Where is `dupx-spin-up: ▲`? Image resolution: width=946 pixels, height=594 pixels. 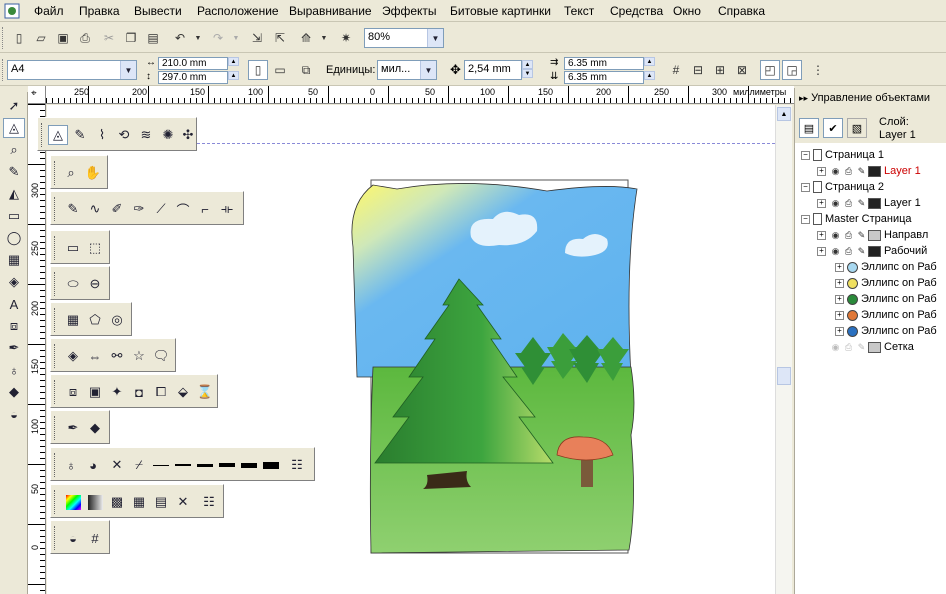
dupx-spin-up: ▲ is located at coordinates (649, 61).